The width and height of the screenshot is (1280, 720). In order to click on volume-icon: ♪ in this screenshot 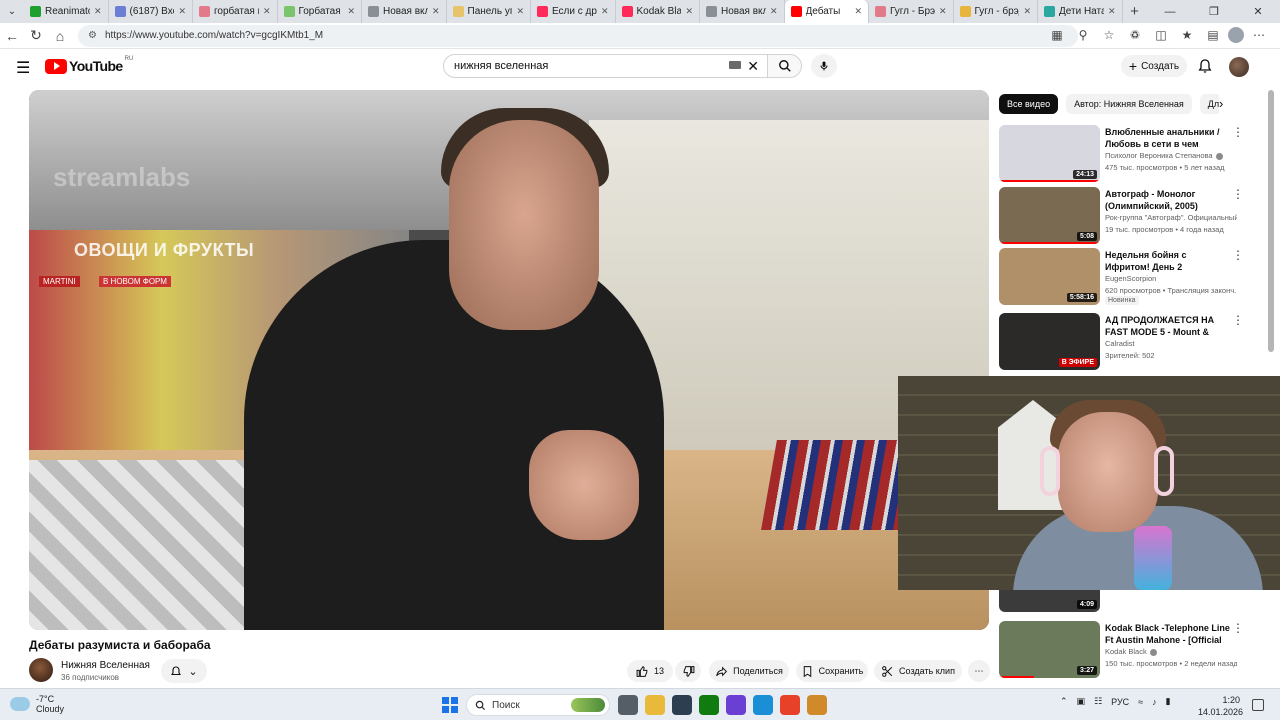, I will do `click(1154, 702)`.